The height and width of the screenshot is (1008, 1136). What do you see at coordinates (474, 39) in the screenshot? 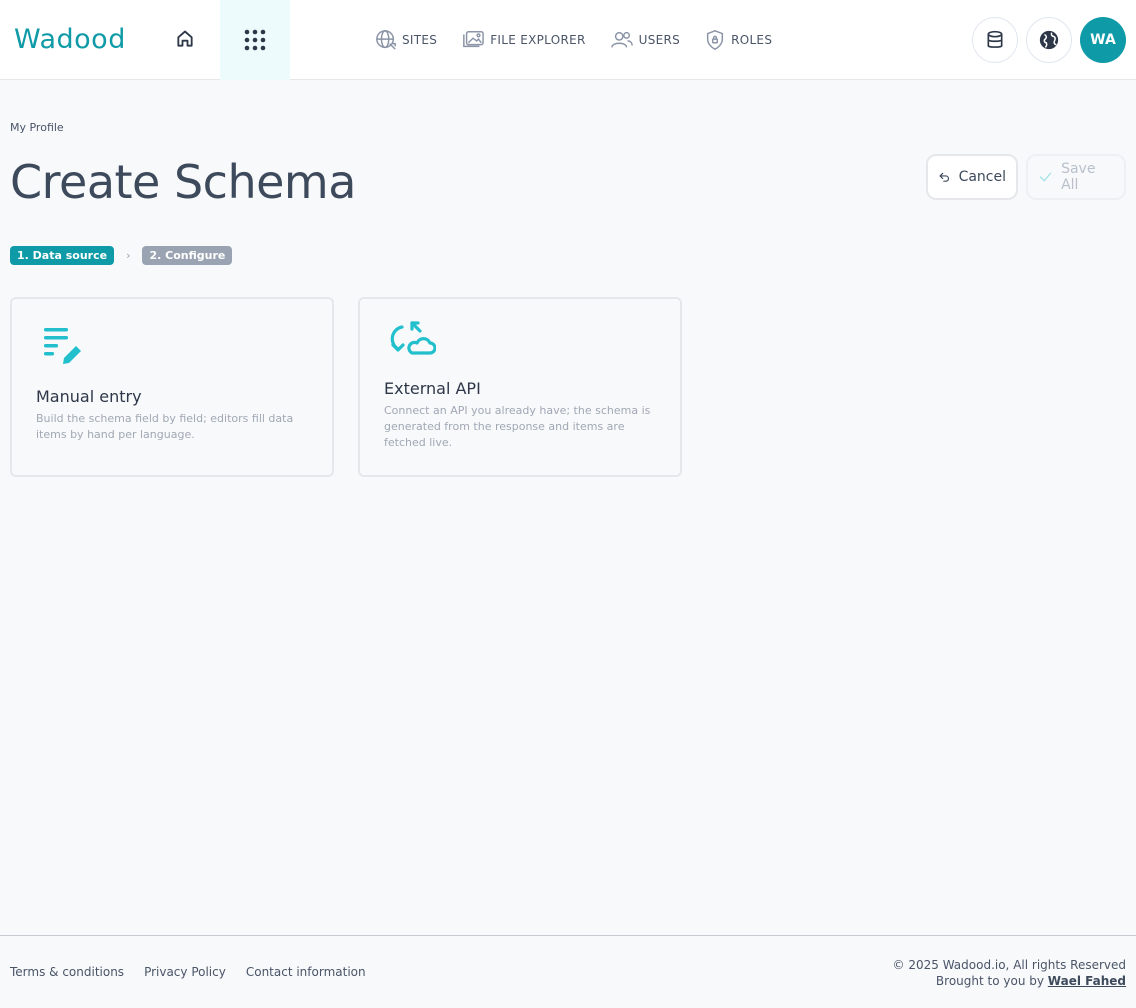
I see `folder-image-icon` at bounding box center [474, 39].